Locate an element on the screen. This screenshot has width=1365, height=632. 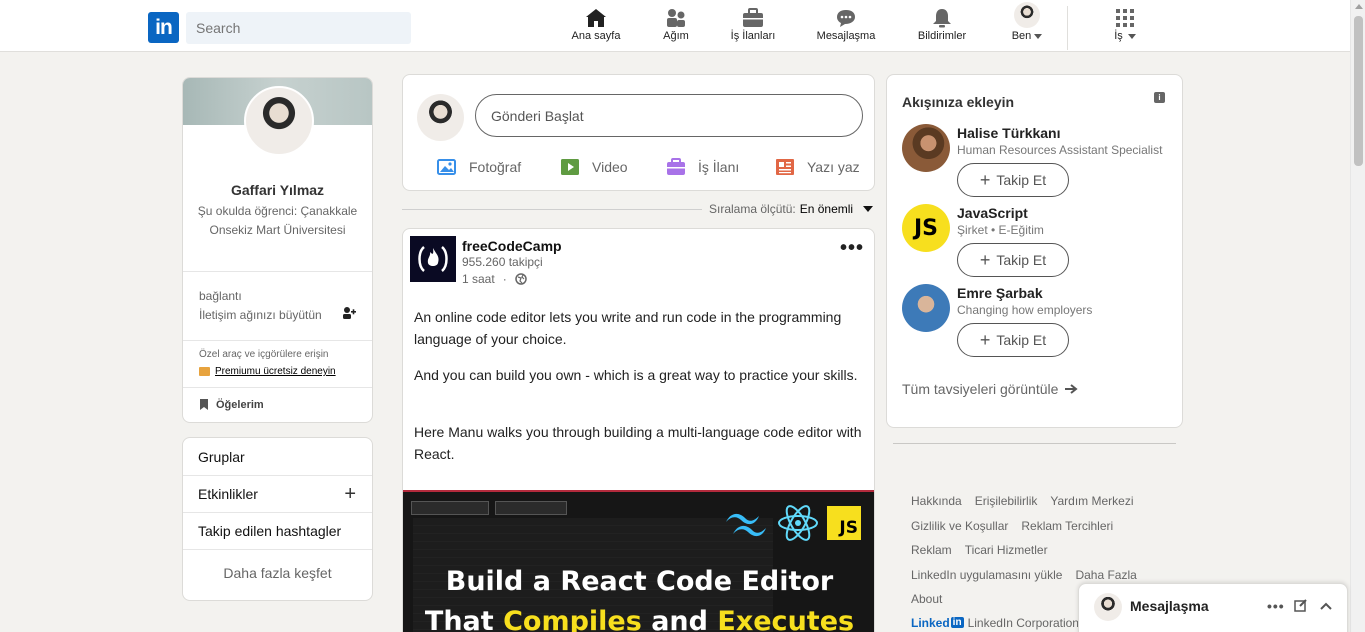
video-icon is located at coordinates (570, 167).